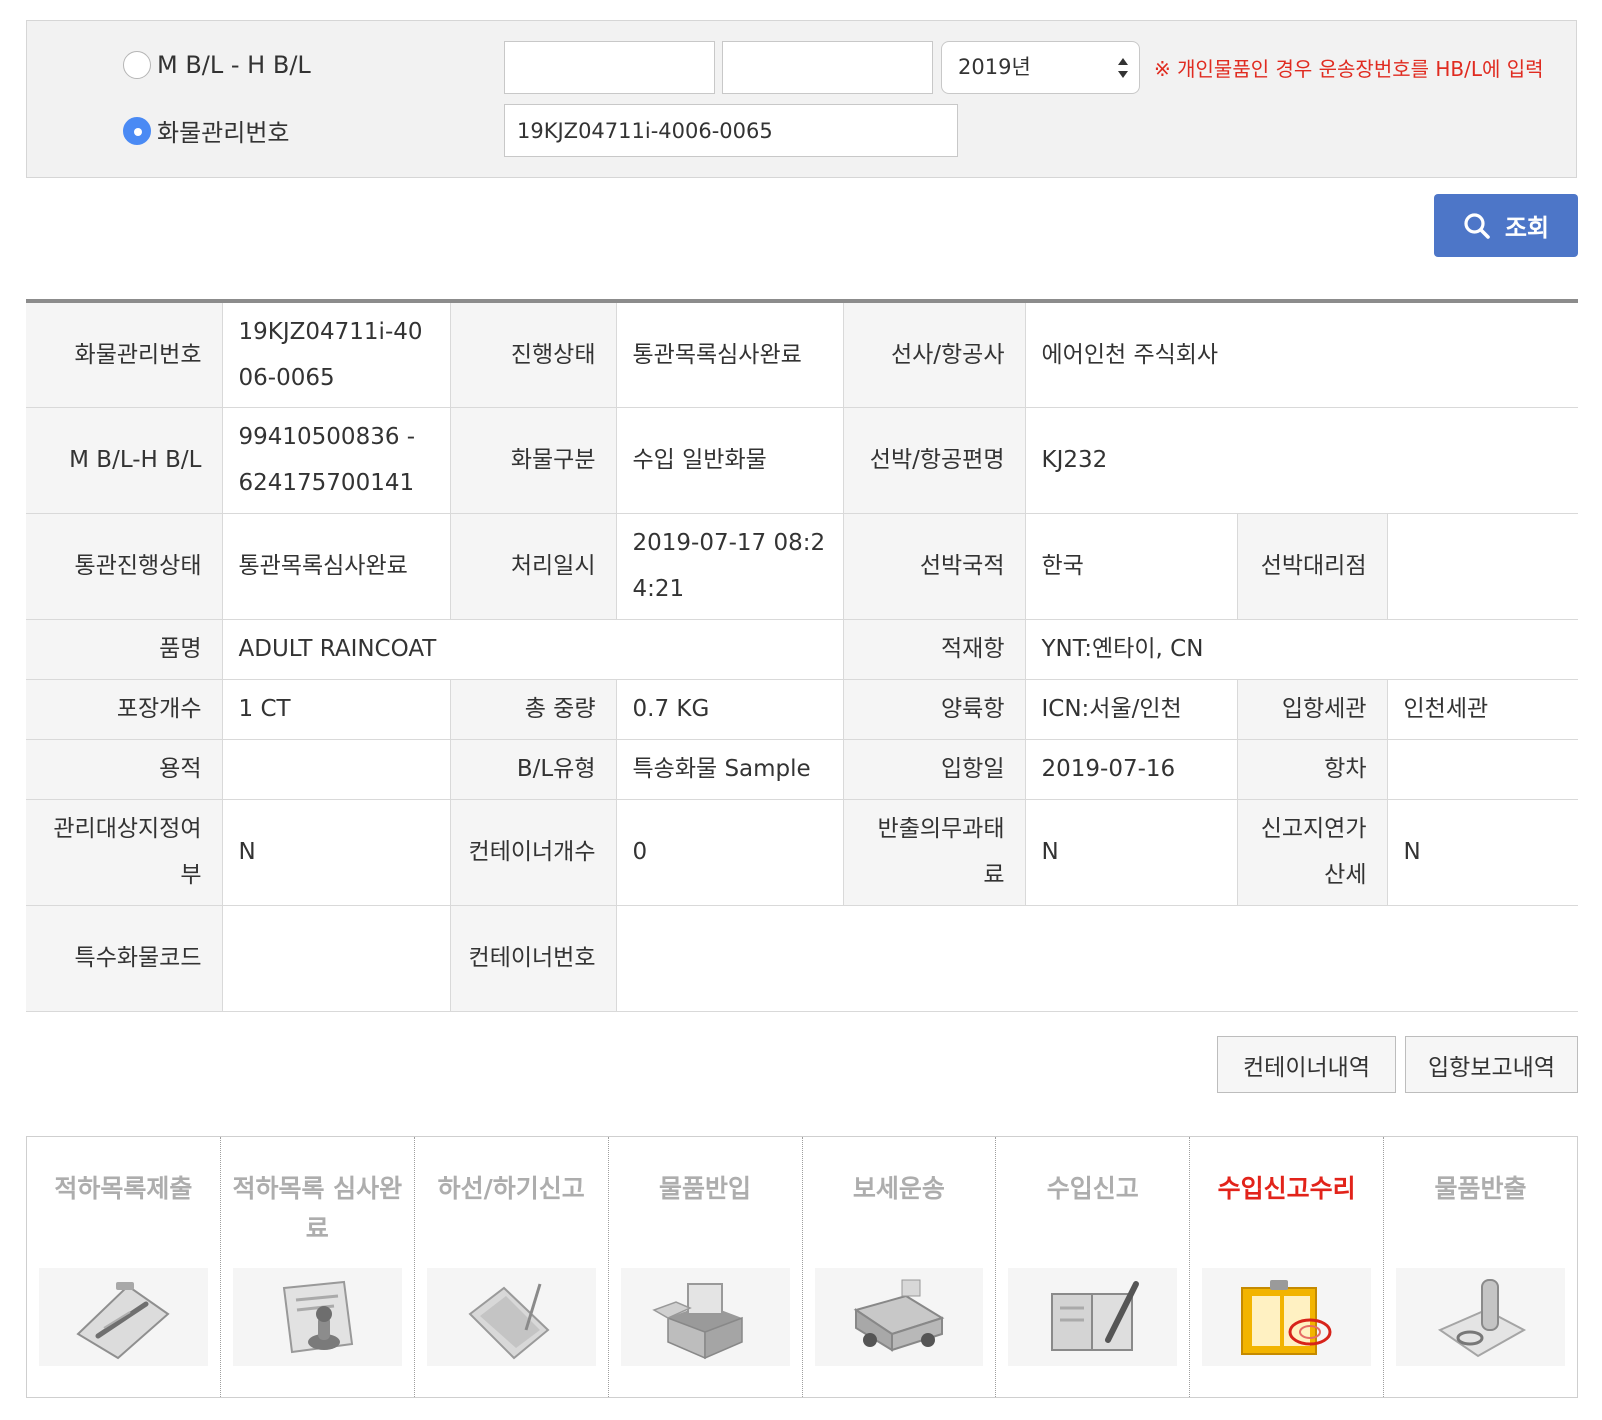 This screenshot has height=1420, width=1602. Describe the element at coordinates (1482, 566) in the screenshot. I see `vessel-agent-value` at that location.